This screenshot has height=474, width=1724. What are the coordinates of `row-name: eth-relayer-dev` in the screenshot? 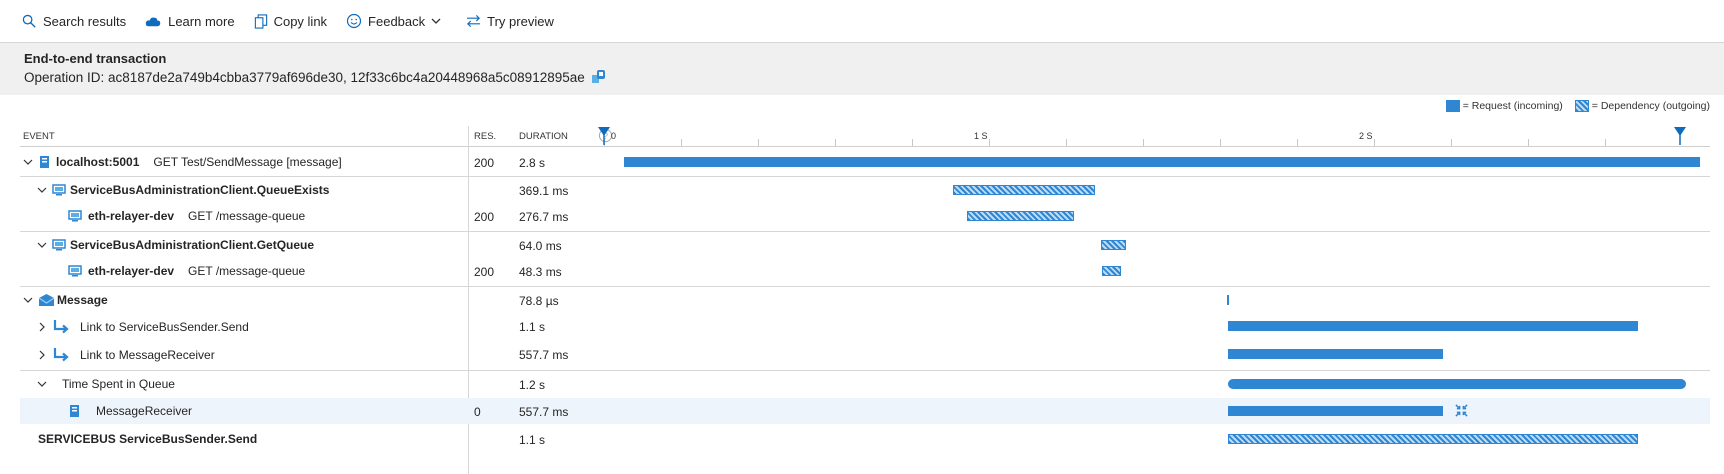 It's located at (131, 271).